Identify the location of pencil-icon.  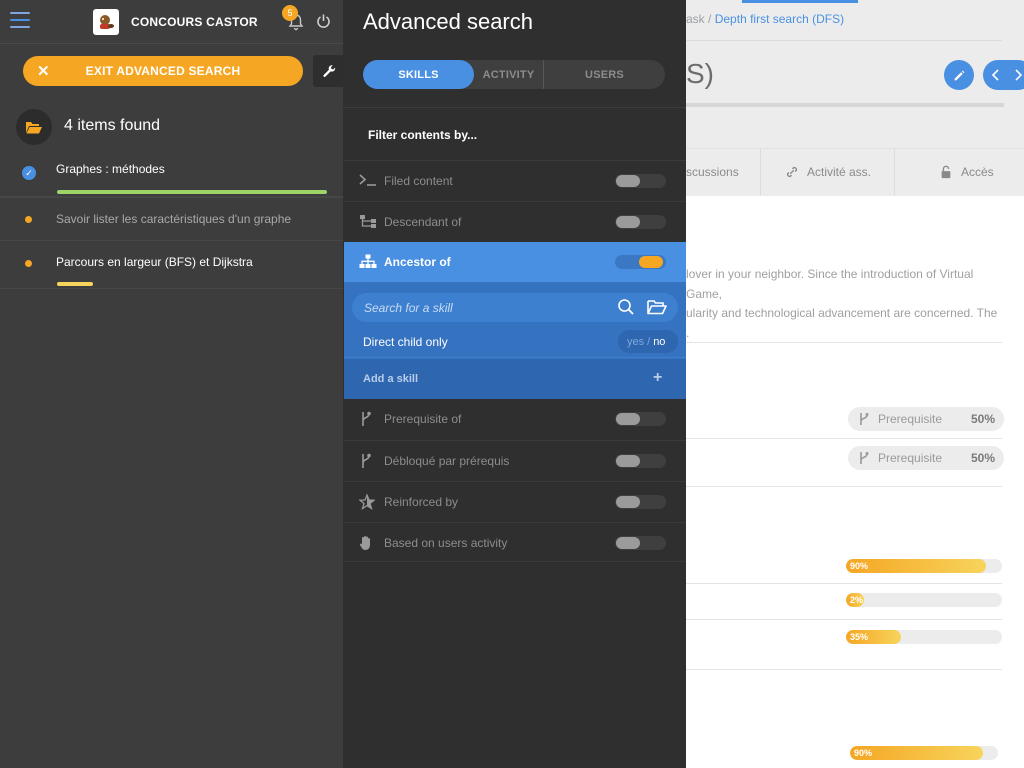
(959, 75).